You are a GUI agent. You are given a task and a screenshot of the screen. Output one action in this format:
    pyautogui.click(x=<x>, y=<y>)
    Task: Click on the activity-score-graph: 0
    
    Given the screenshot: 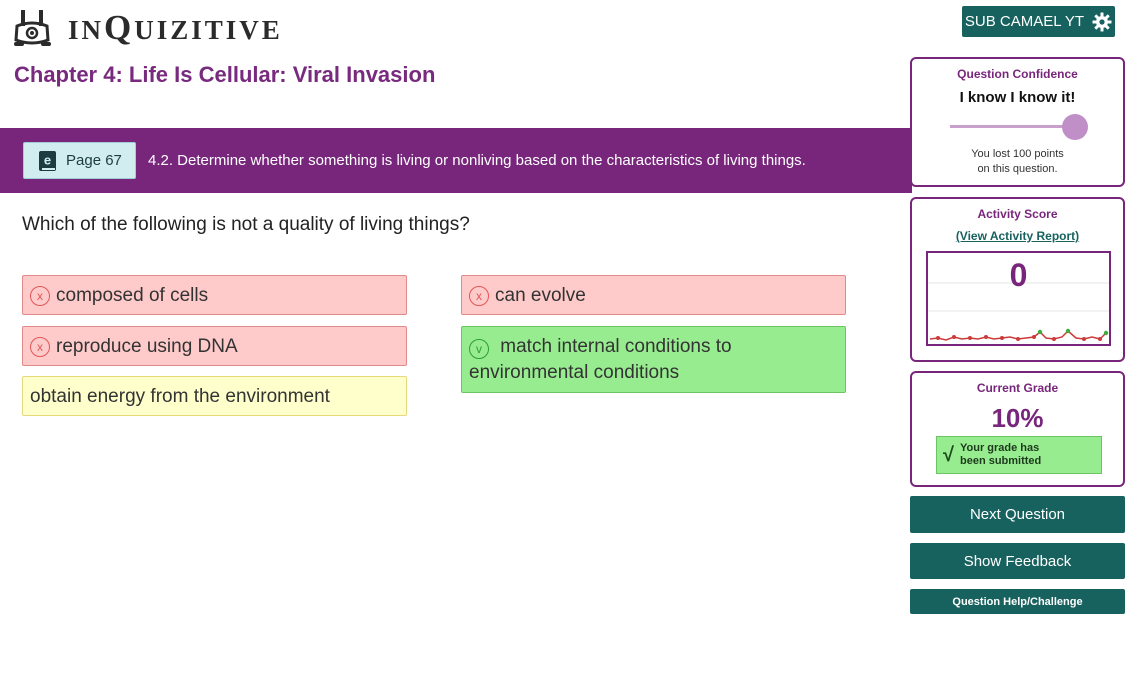 What is the action you would take?
    pyautogui.click(x=1018, y=298)
    